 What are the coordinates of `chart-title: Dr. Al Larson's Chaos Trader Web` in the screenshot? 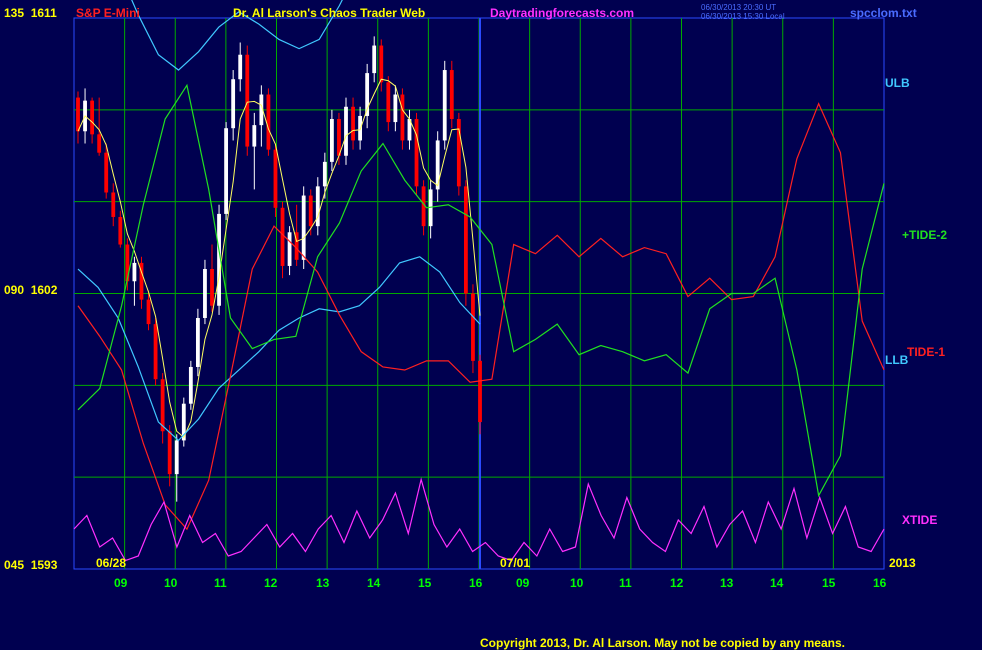 It's located at (329, 13).